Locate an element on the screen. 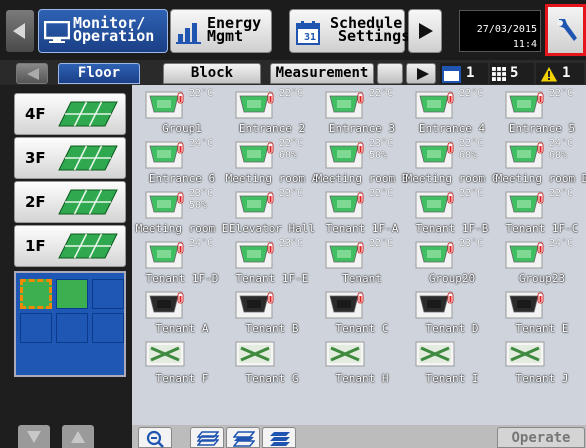 The height and width of the screenshot is (448, 586). operate-button: Operate is located at coordinates (541, 437).